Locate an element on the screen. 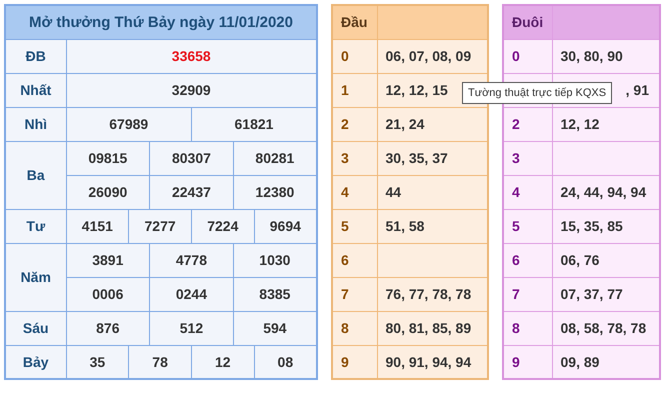 The width and height of the screenshot is (666, 406). prize-label: Nhất is located at coordinates (35, 90).